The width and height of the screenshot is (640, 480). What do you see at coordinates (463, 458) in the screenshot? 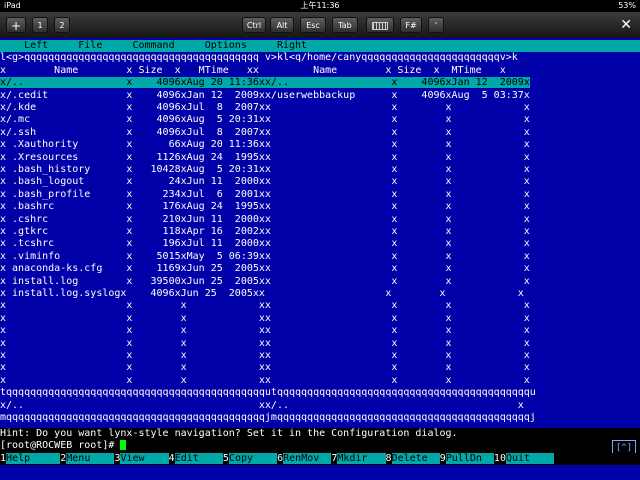
I see `f9-pulldn-button: PullDn` at bounding box center [463, 458].